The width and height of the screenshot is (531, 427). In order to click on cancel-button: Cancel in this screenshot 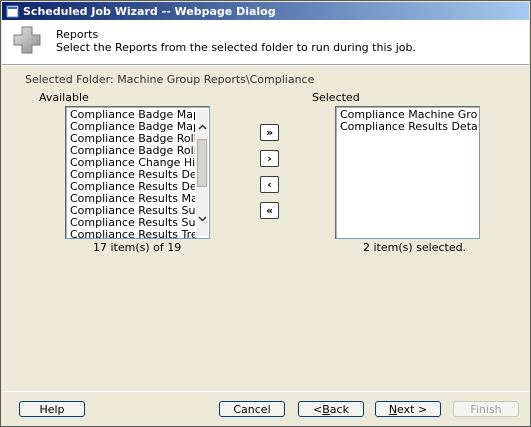, I will do `click(252, 409)`.